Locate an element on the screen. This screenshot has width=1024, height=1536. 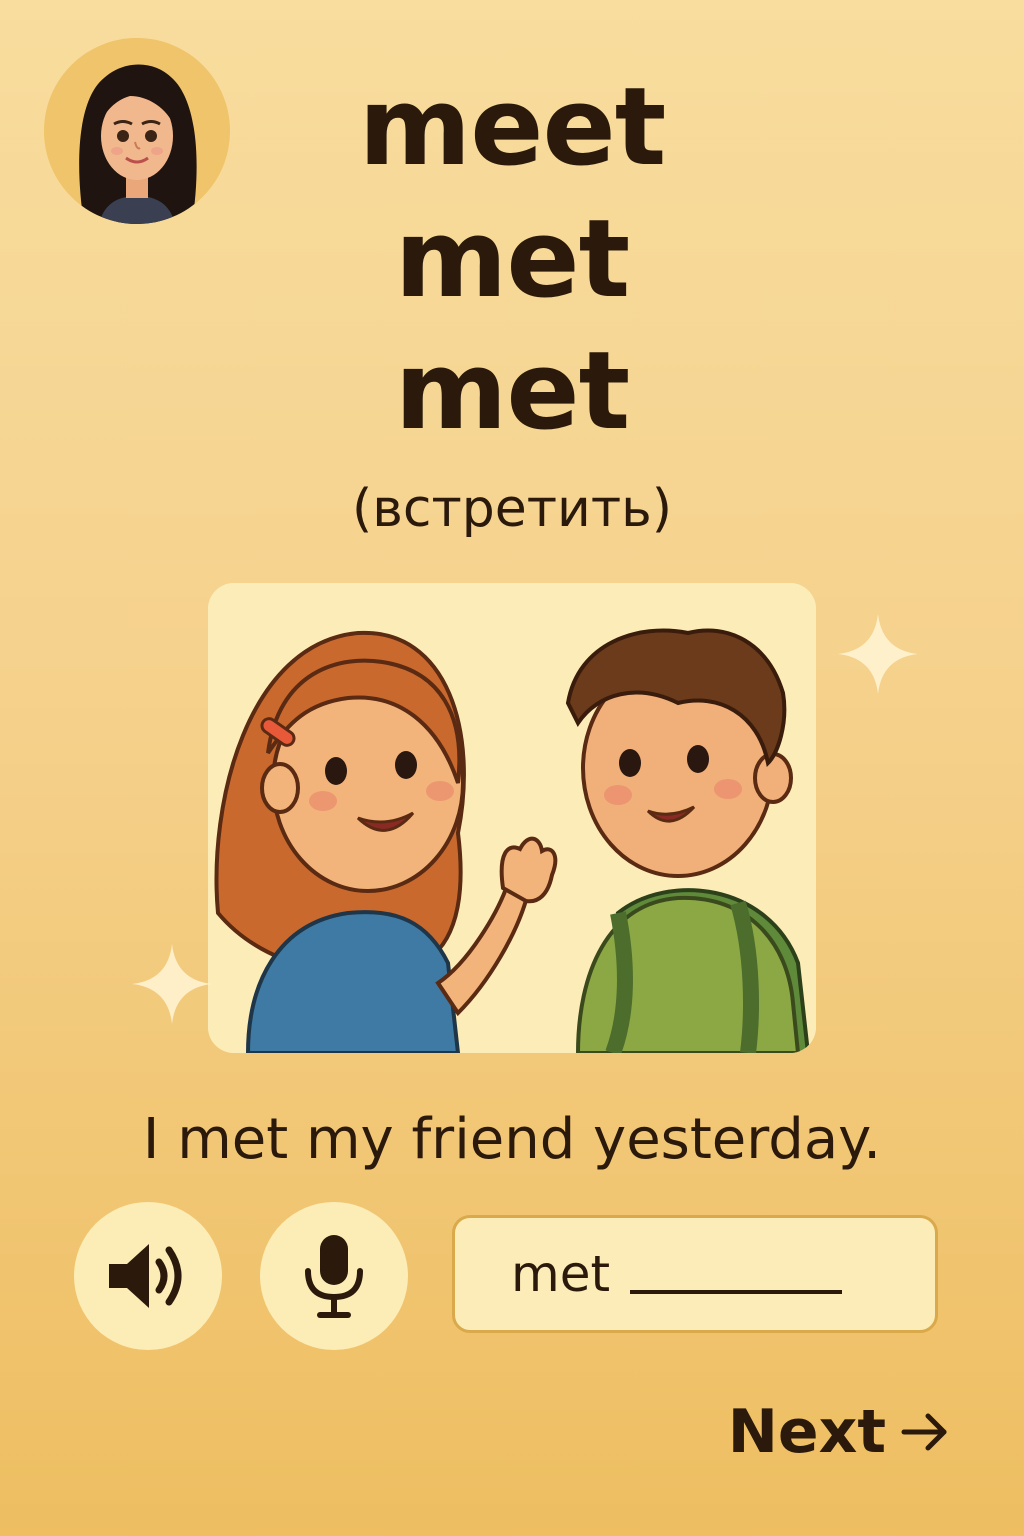
verb-base-form: meet is located at coordinates (512, 127).